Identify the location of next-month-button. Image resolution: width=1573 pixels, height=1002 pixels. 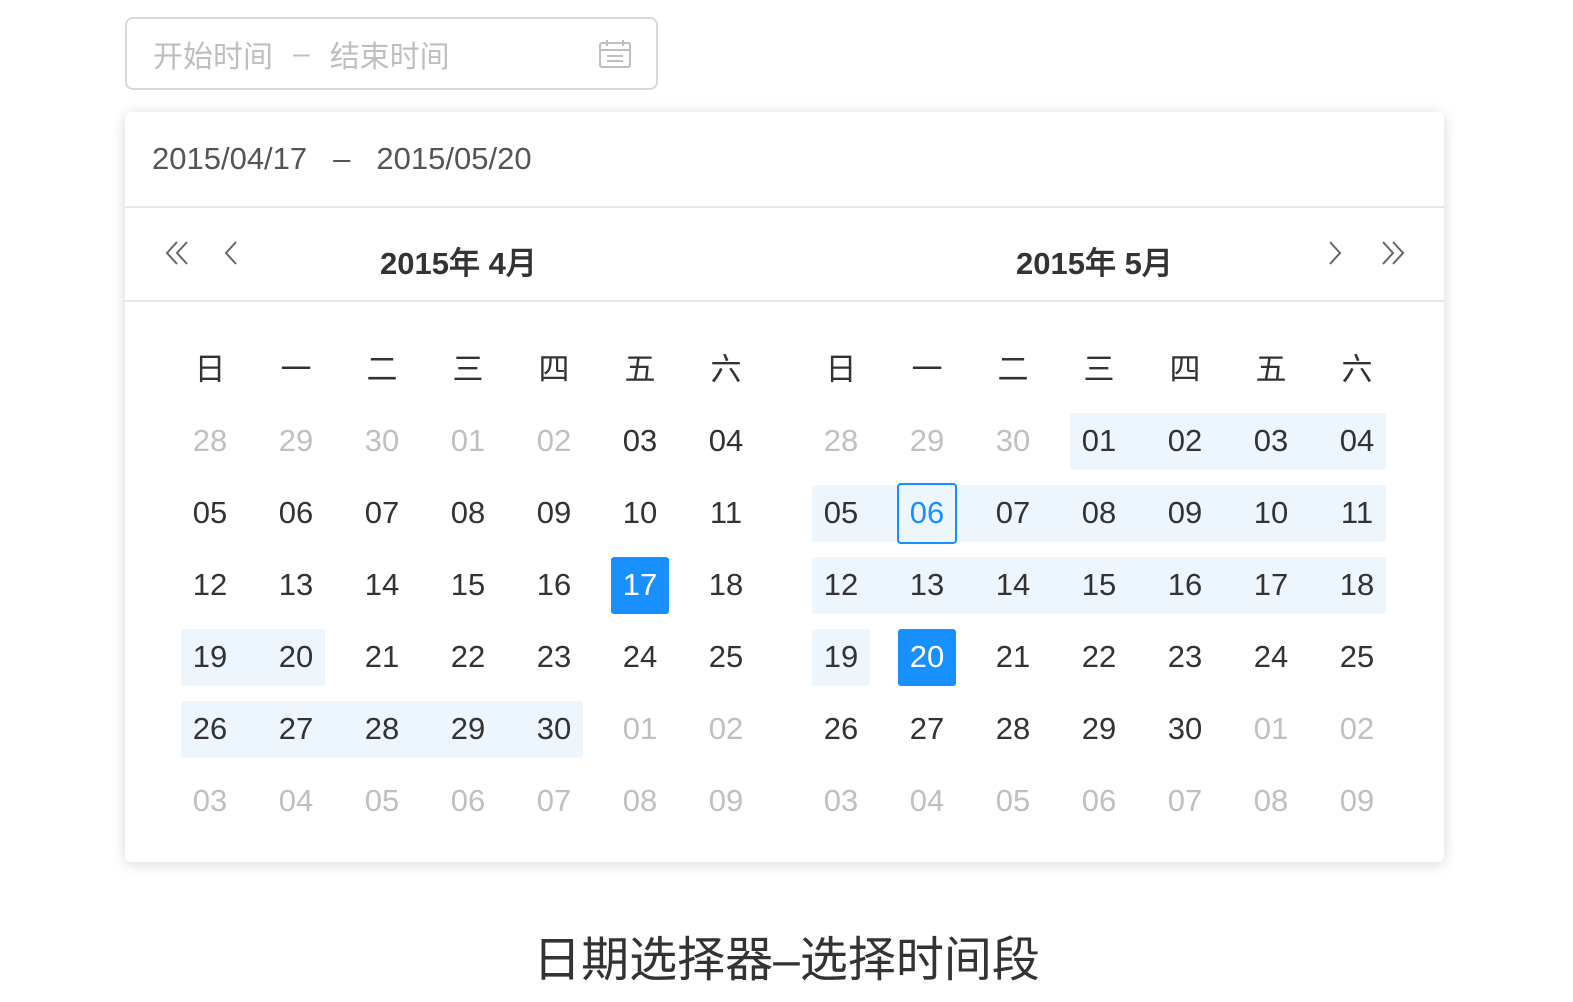
(1335, 253).